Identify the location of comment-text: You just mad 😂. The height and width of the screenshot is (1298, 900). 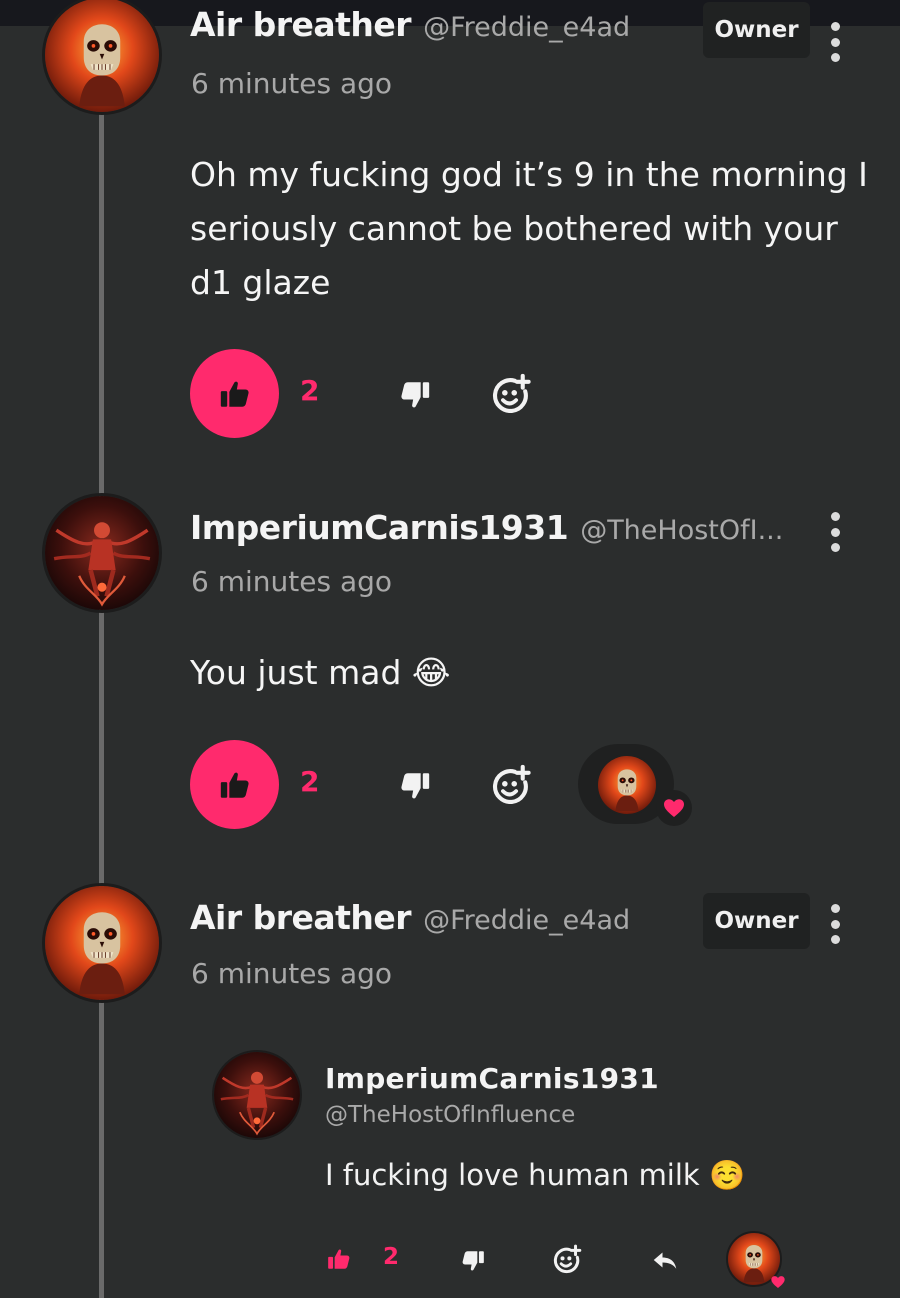
(320, 672).